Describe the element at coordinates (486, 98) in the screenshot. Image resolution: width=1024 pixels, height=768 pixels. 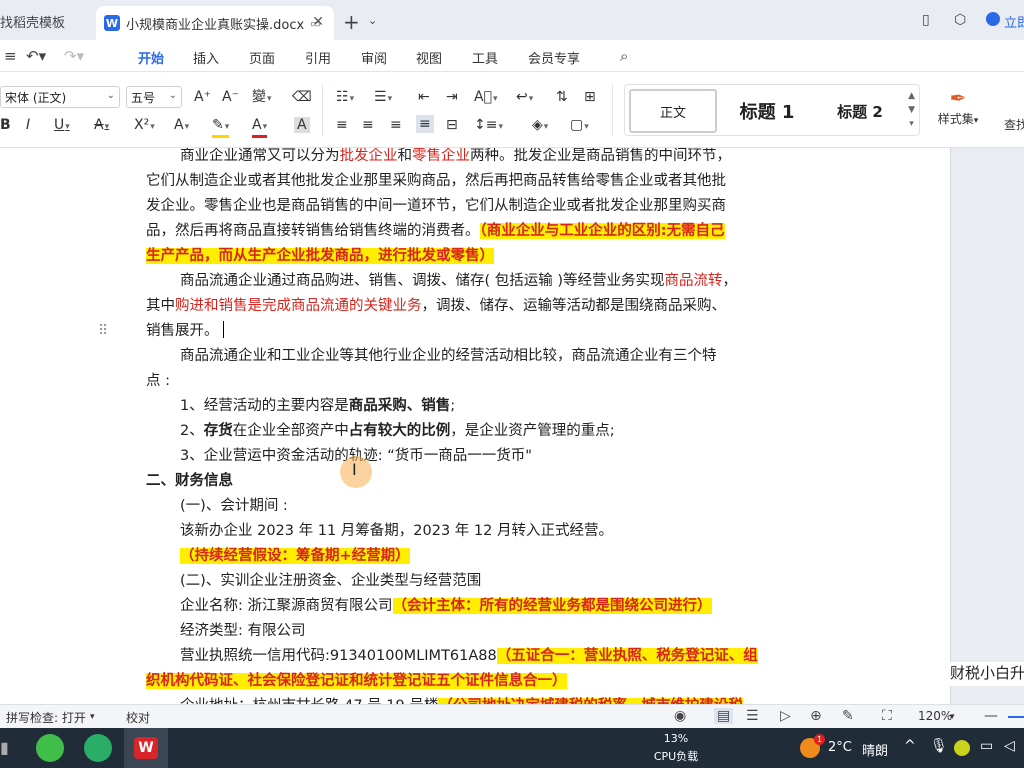
I see `text-direction-icon: A⃝` at that location.